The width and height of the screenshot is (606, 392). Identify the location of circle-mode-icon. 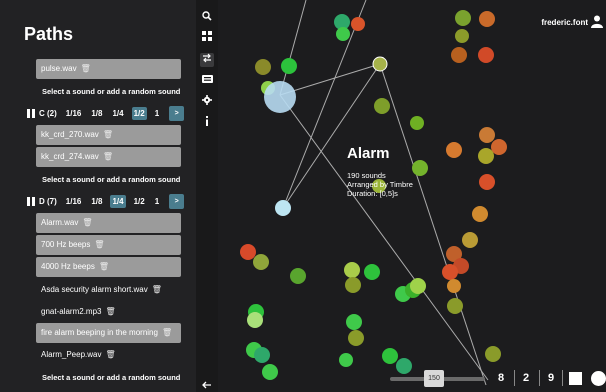
(598, 378).